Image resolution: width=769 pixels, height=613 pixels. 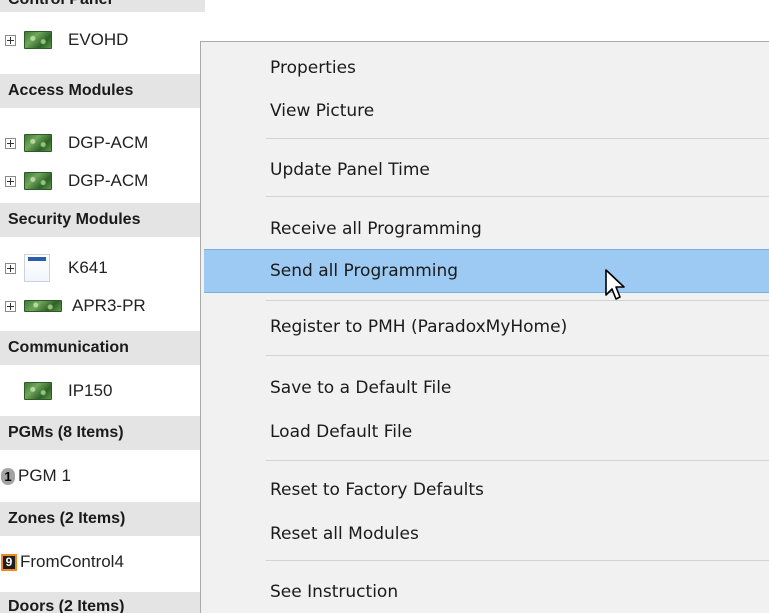 What do you see at coordinates (102, 220) in the screenshot?
I see `tree-header-security-modules: Security Modules` at bounding box center [102, 220].